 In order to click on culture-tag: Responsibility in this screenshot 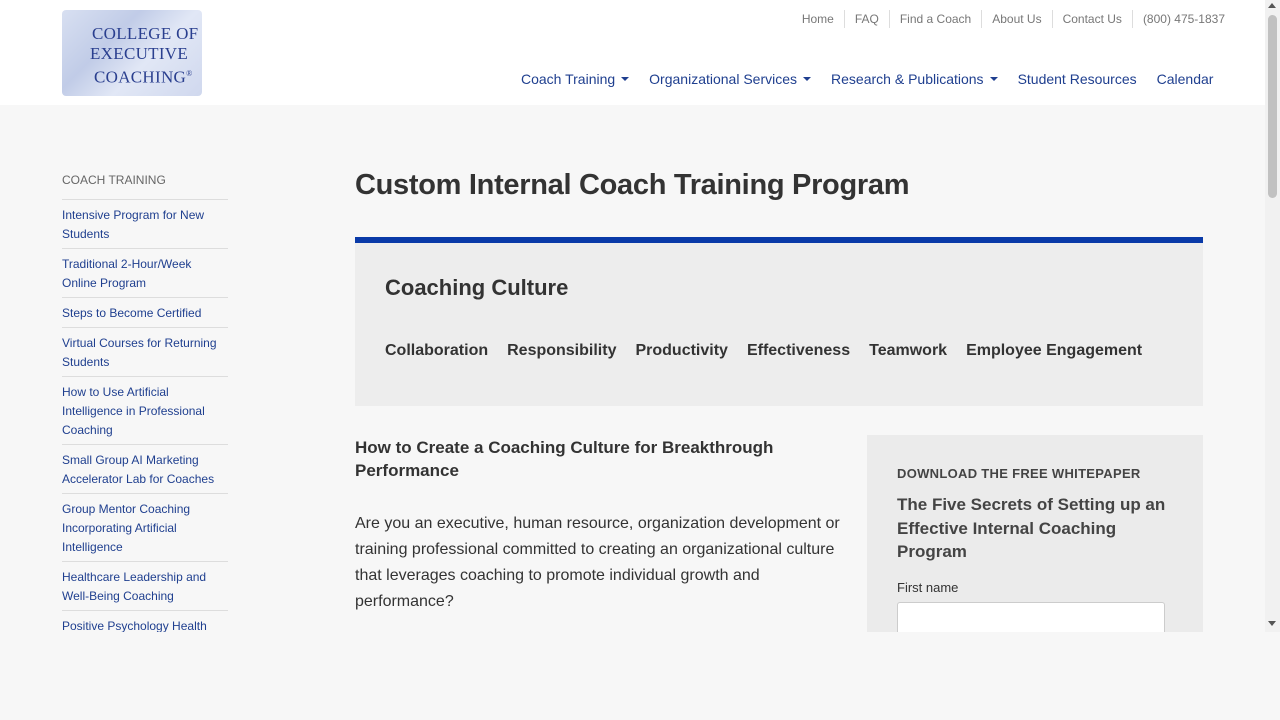, I will do `click(562, 350)`.